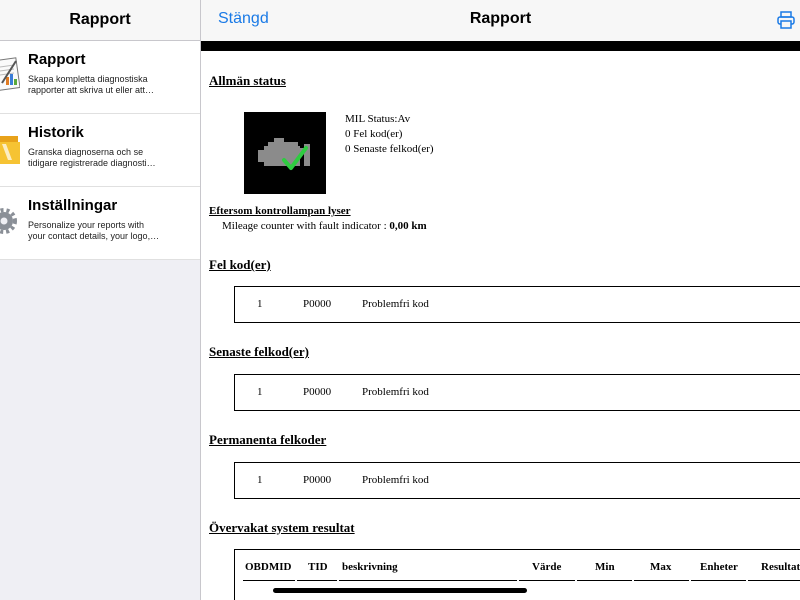 This screenshot has height=600, width=800. What do you see at coordinates (374, 134) in the screenshot?
I see `fault-code-count: 0 Fel kod(er)` at bounding box center [374, 134].